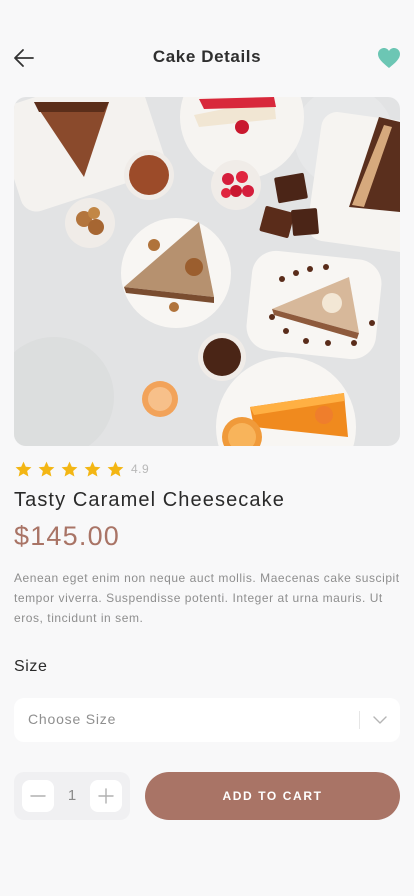 This screenshot has width=414, height=896. Describe the element at coordinates (359, 720) in the screenshot. I see `select-divider` at that location.